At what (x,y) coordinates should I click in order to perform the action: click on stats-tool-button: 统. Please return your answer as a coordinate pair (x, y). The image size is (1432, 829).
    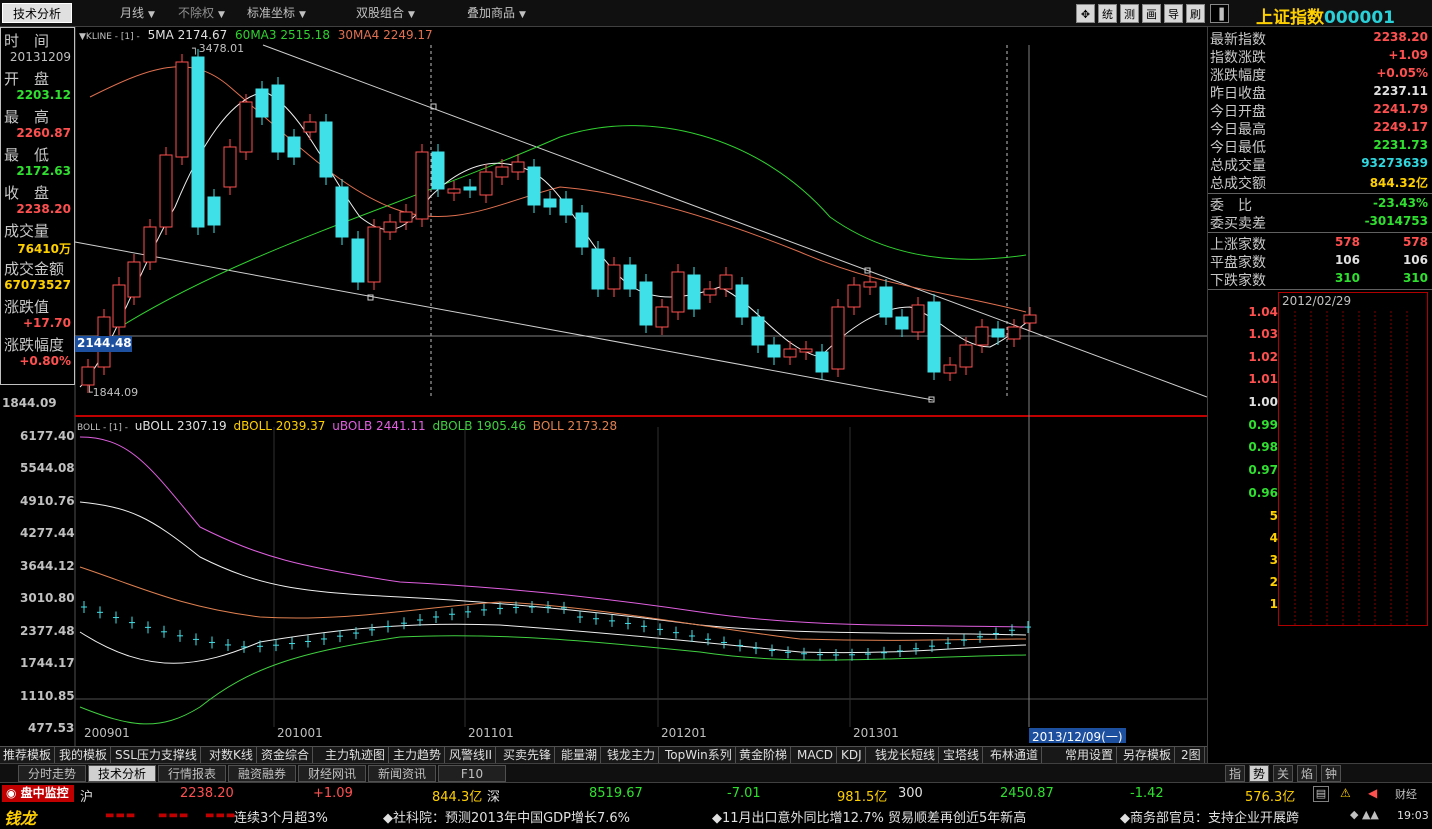
    Looking at the image, I should click on (1107, 13).